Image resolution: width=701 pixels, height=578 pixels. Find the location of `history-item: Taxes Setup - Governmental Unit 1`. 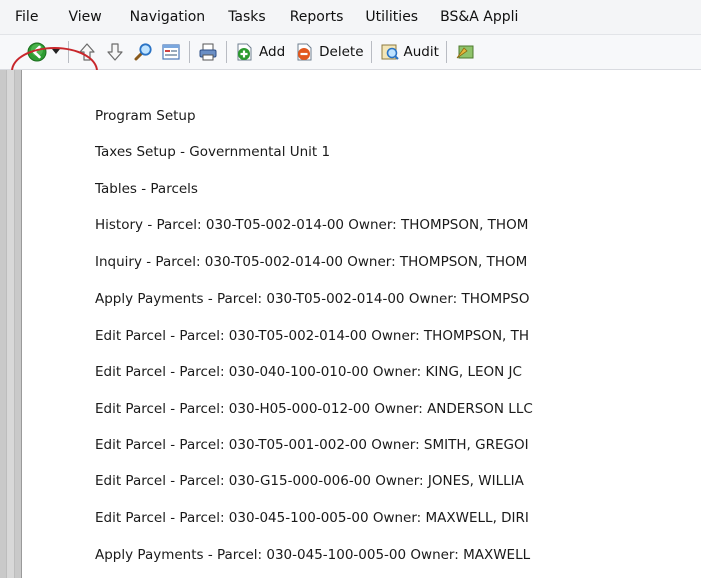

history-item: Taxes Setup - Governmental Unit 1 is located at coordinates (212, 152).